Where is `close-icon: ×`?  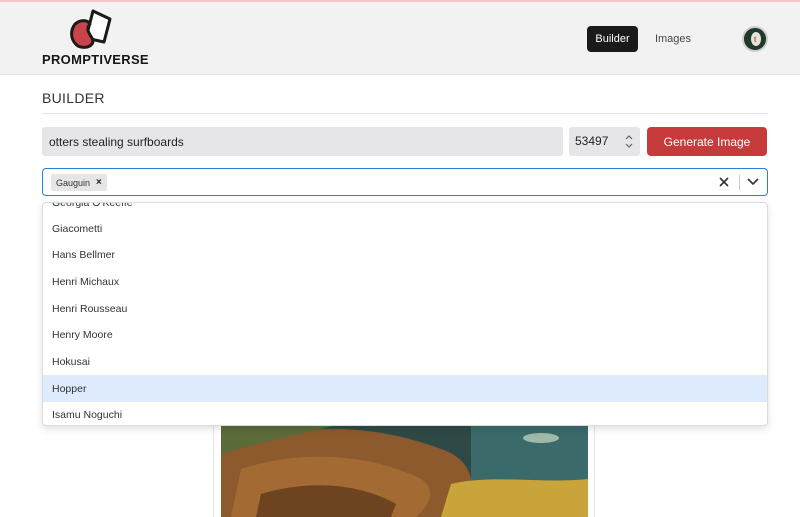 close-icon: × is located at coordinates (99, 182).